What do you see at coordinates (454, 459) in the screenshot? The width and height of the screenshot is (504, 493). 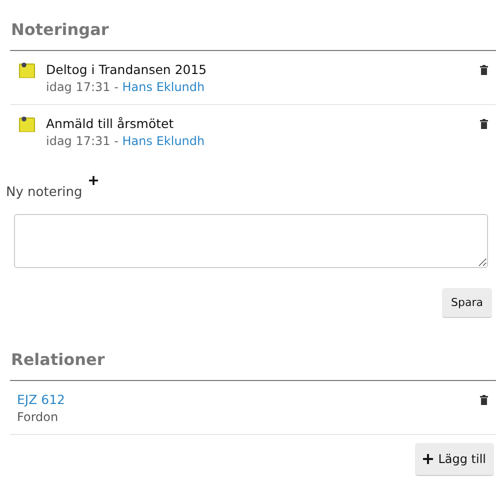 I see `add-button: Lägg till` at bounding box center [454, 459].